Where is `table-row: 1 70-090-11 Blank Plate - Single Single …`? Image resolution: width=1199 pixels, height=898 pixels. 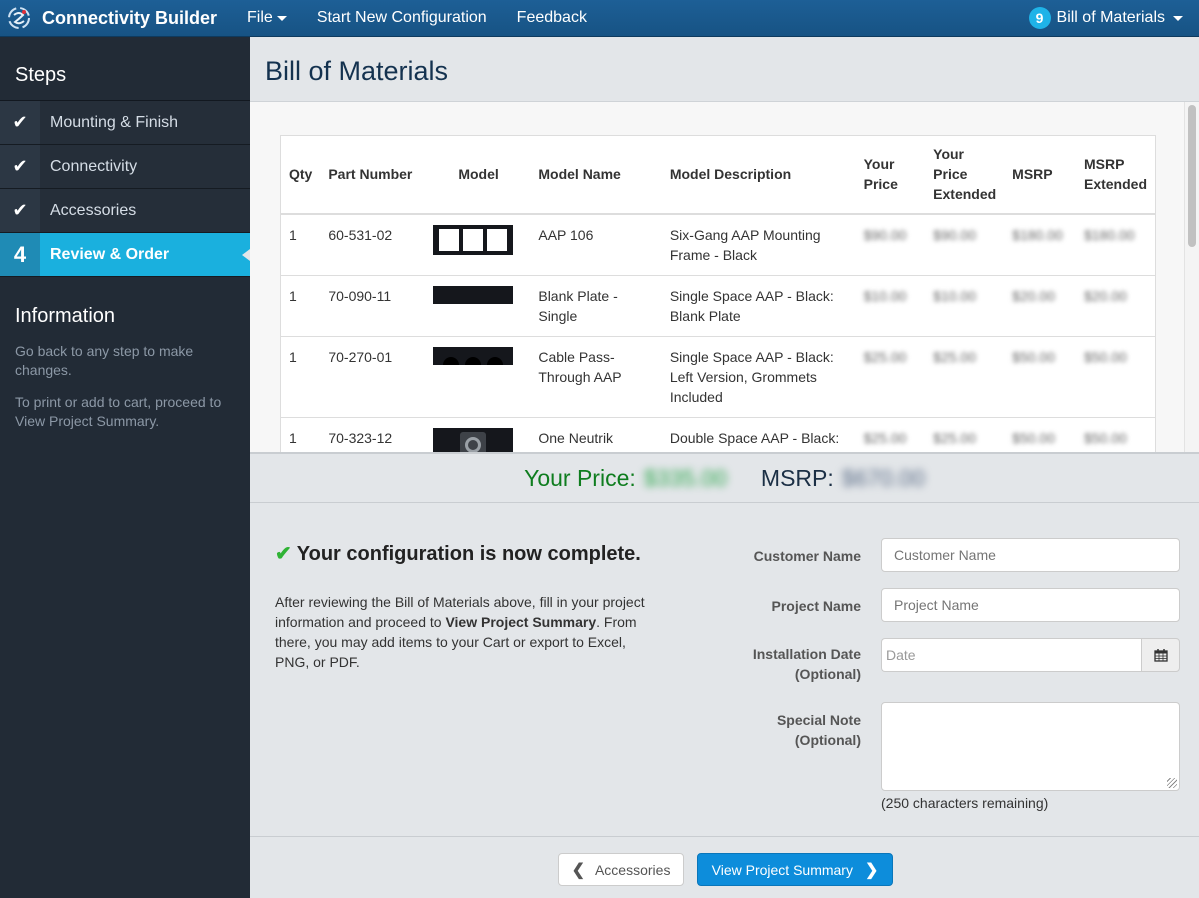
table-row: 1 70-090-11 Blank Plate - Single Single … is located at coordinates (718, 305).